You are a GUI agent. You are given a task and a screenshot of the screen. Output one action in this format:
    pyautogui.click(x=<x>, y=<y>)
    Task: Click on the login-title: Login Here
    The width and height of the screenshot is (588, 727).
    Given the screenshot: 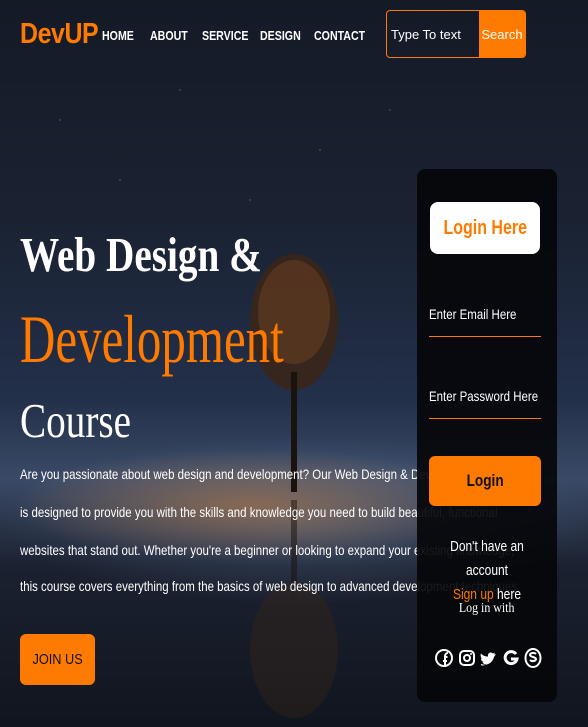 What is the action you would take?
    pyautogui.click(x=485, y=228)
    